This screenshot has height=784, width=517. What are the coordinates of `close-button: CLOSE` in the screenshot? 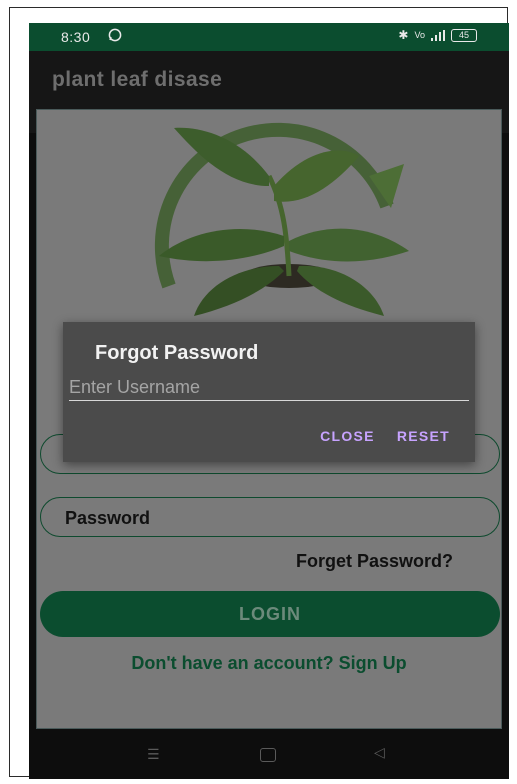 It's located at (347, 436).